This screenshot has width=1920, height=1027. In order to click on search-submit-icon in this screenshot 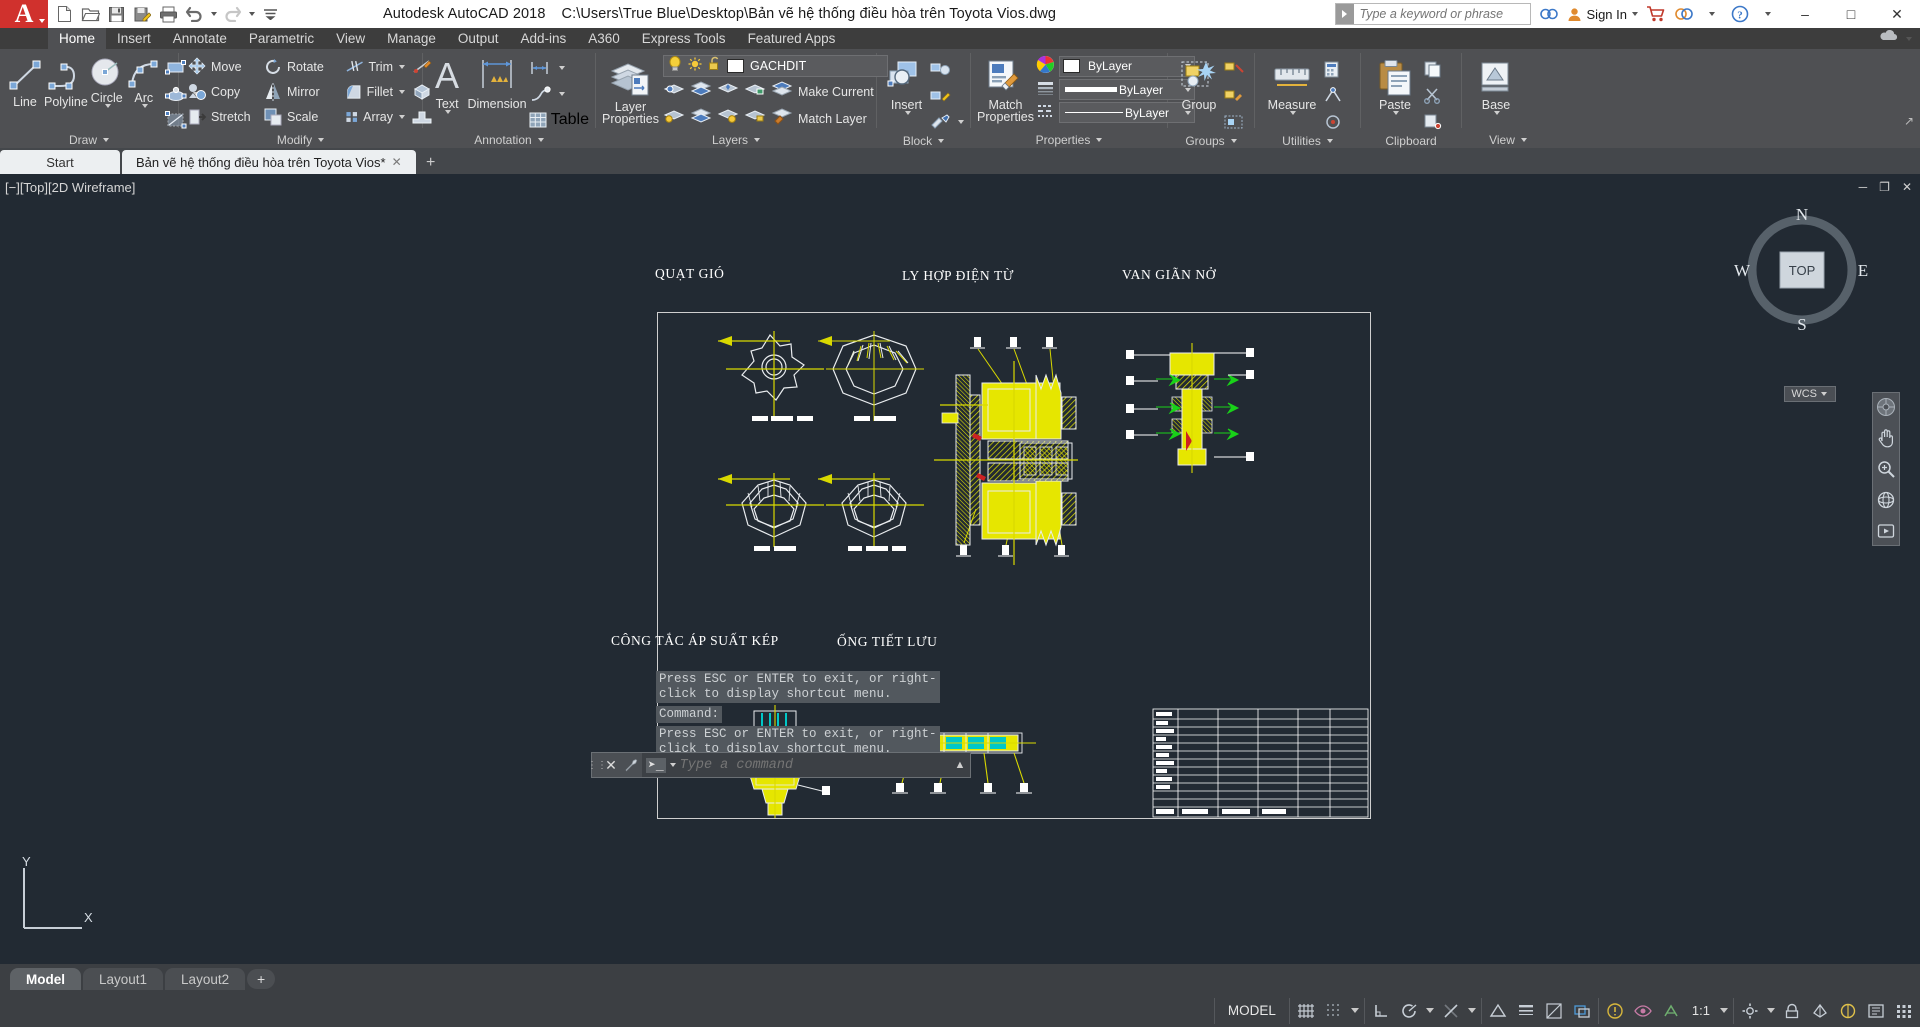, I will do `click(1344, 14)`.